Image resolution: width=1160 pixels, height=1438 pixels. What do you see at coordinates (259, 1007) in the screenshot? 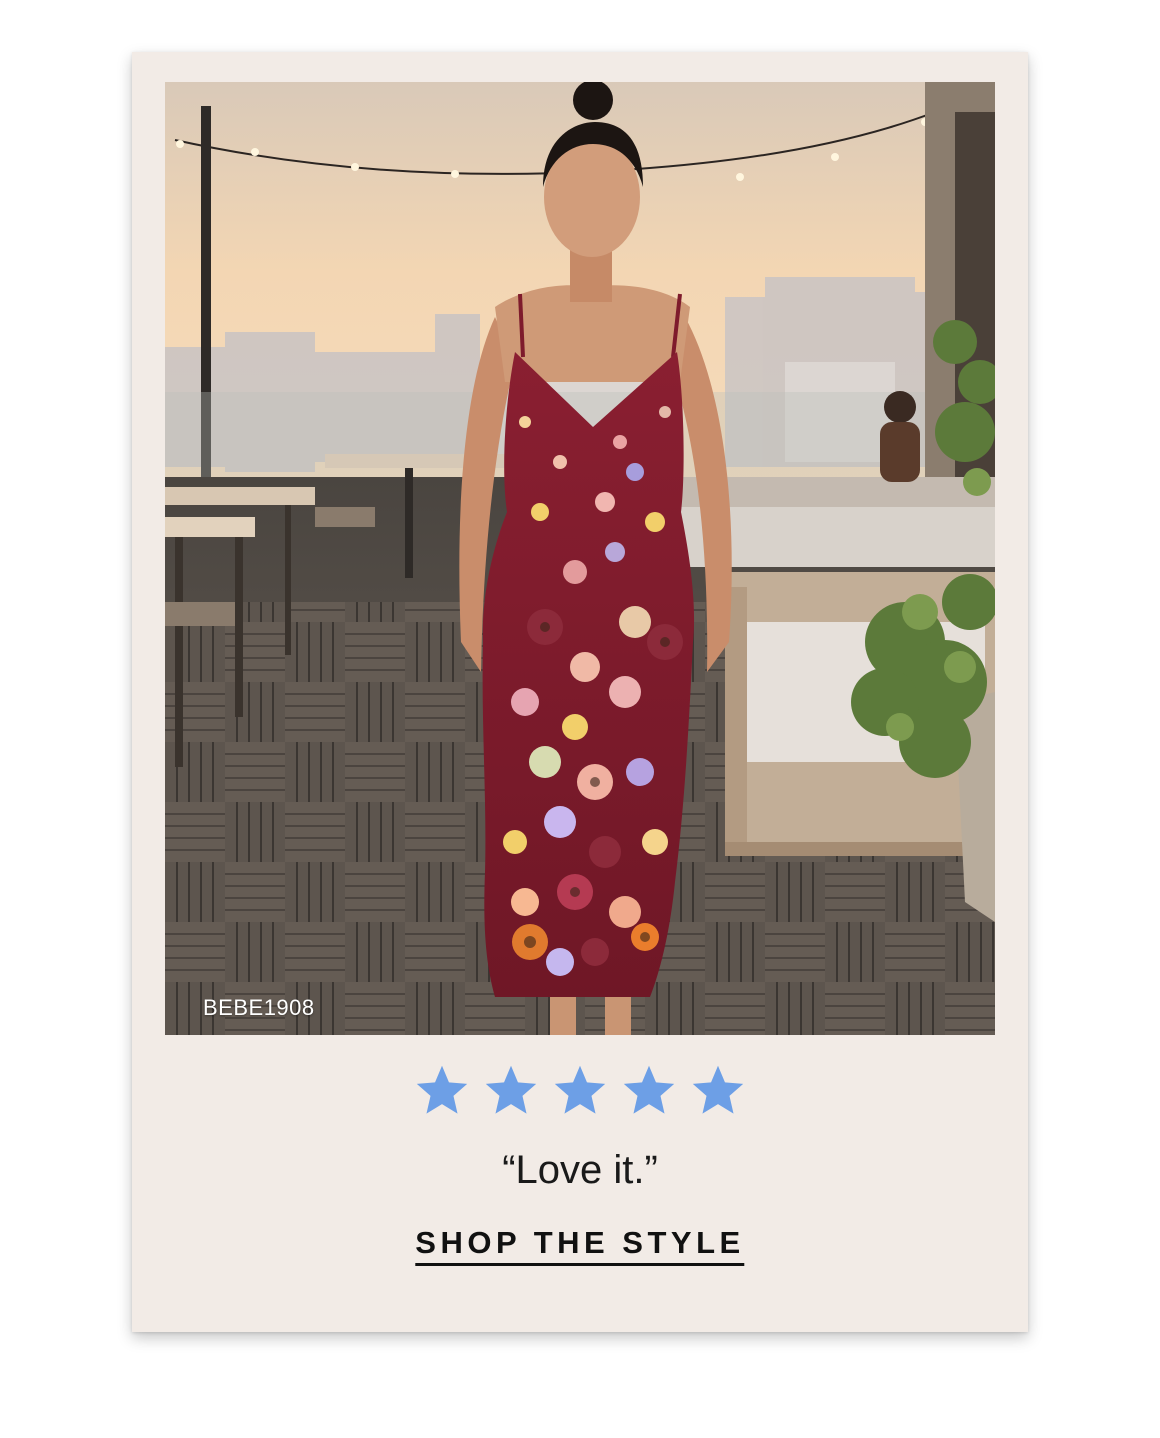
I see `product-sku: BEBE1908` at bounding box center [259, 1007].